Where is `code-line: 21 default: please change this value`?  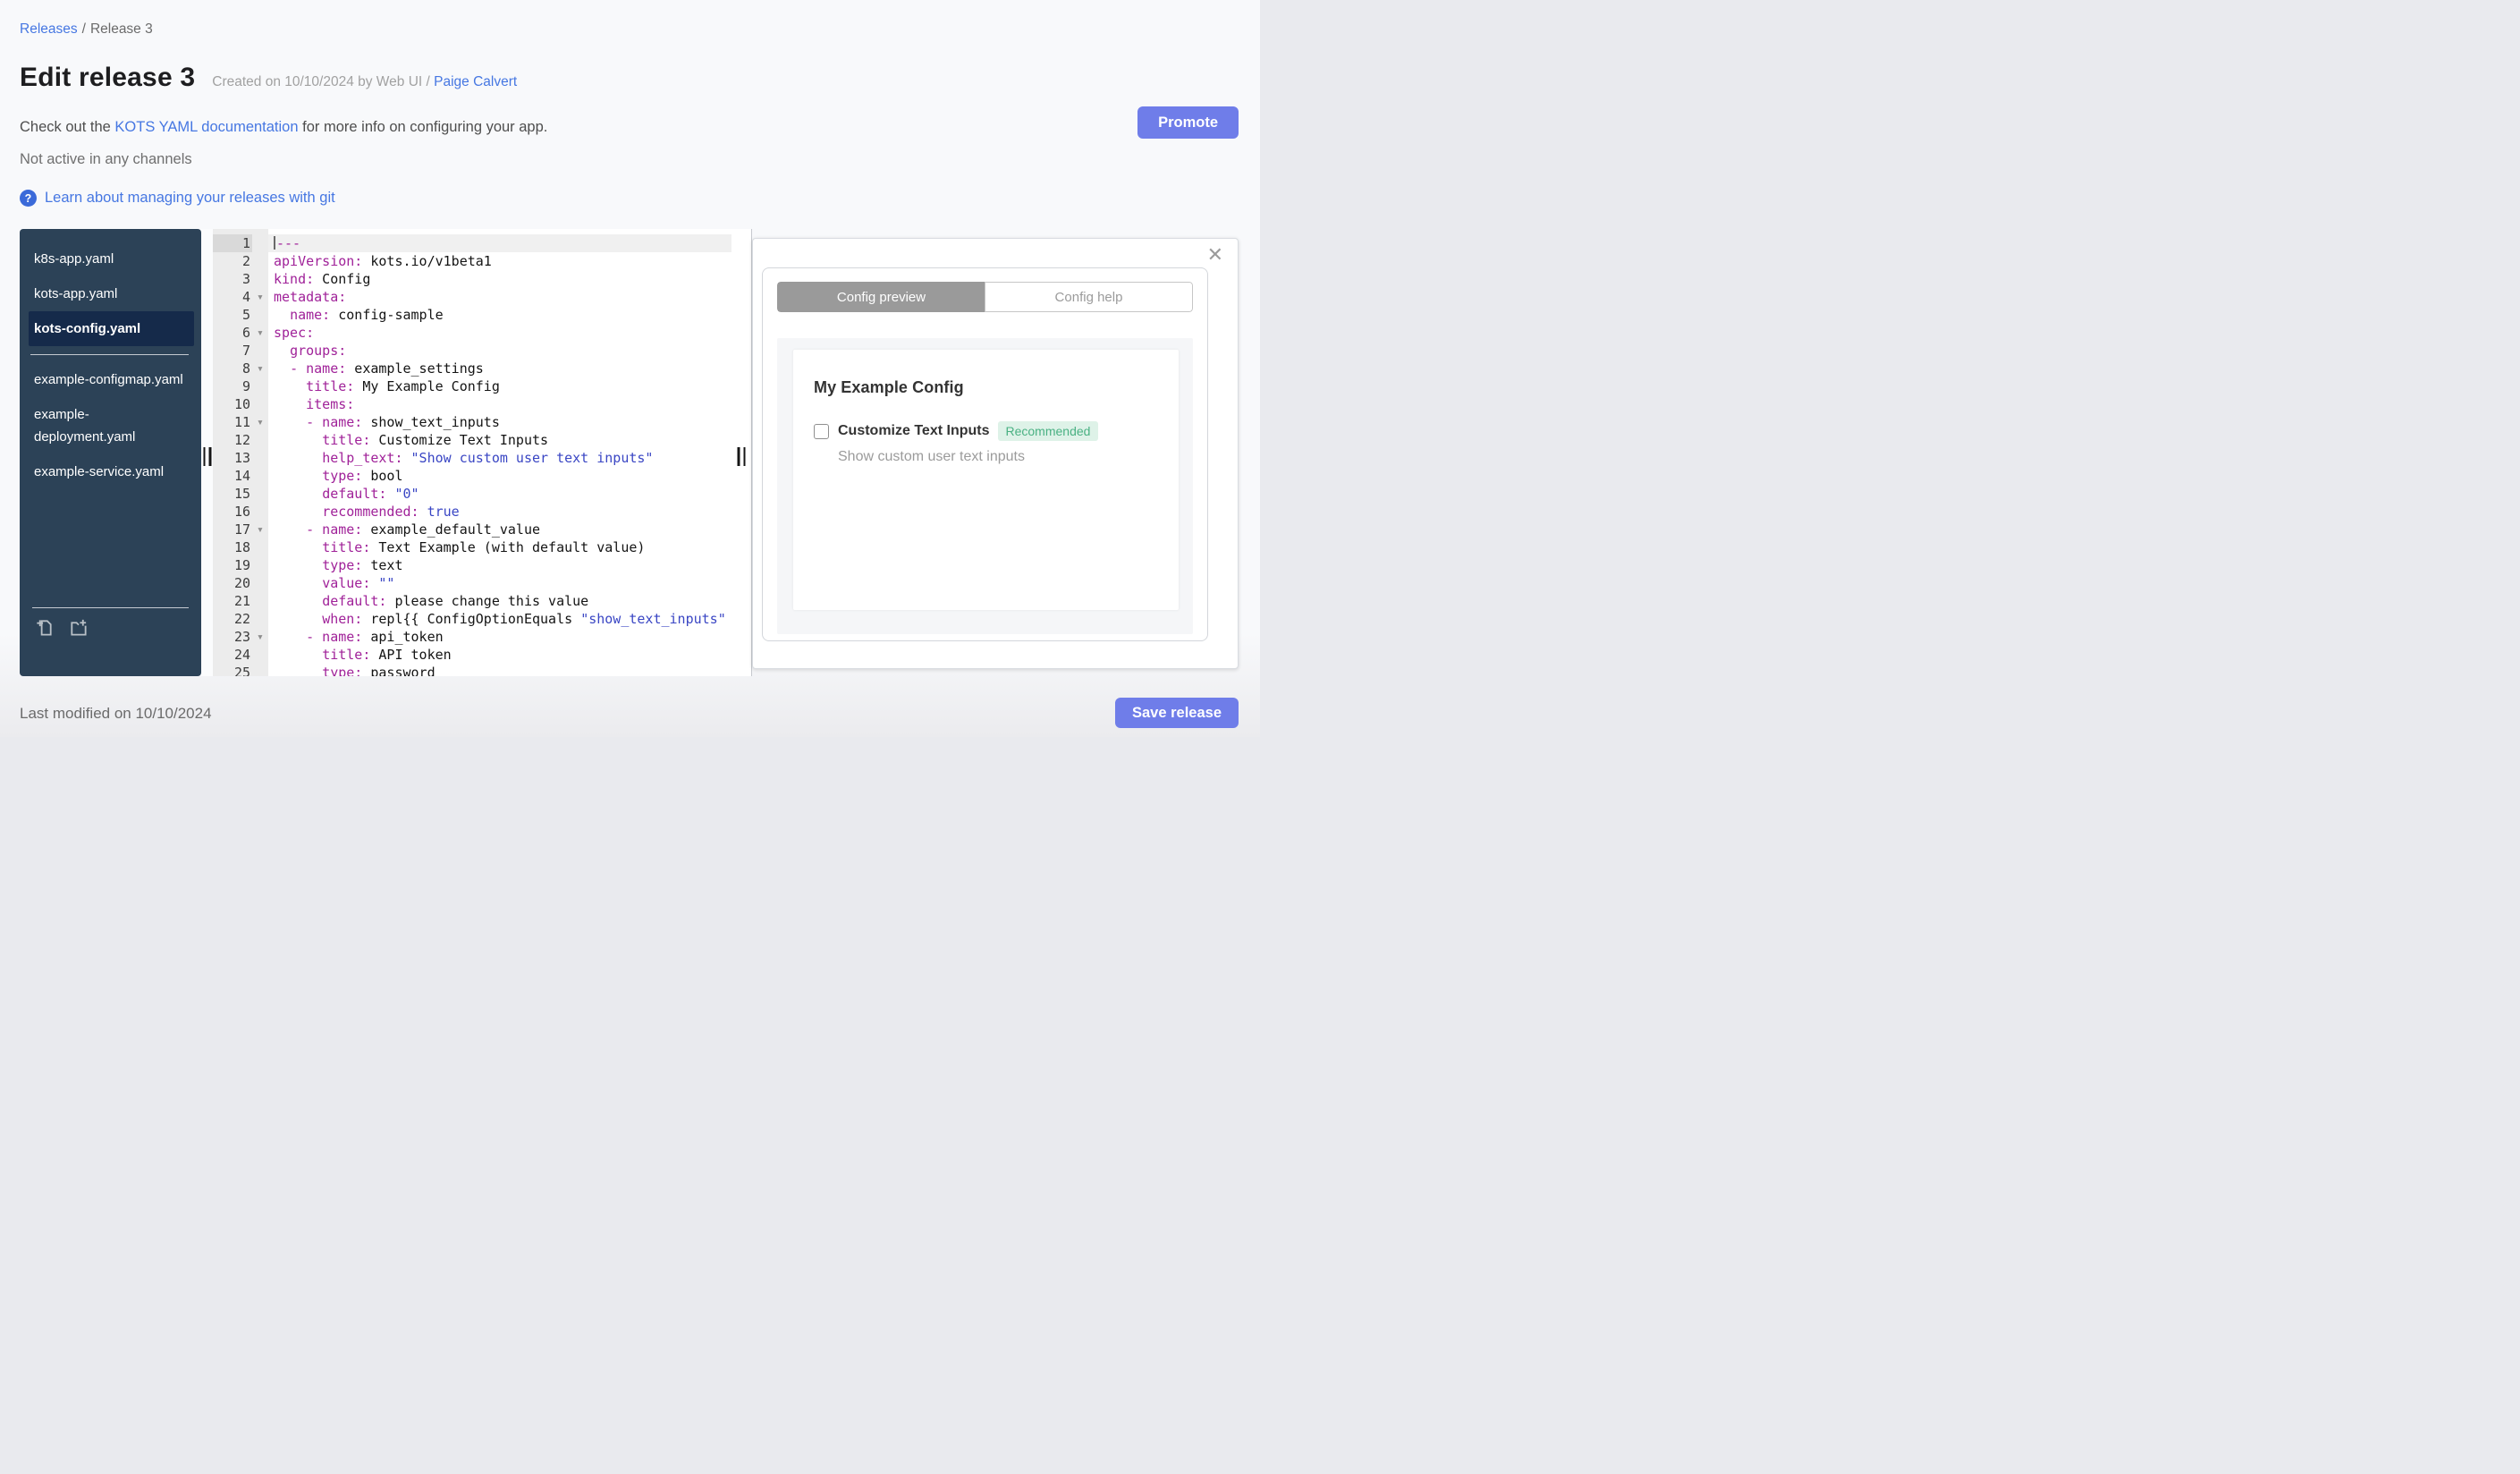 code-line: 21 default: please change this value is located at coordinates (472, 601).